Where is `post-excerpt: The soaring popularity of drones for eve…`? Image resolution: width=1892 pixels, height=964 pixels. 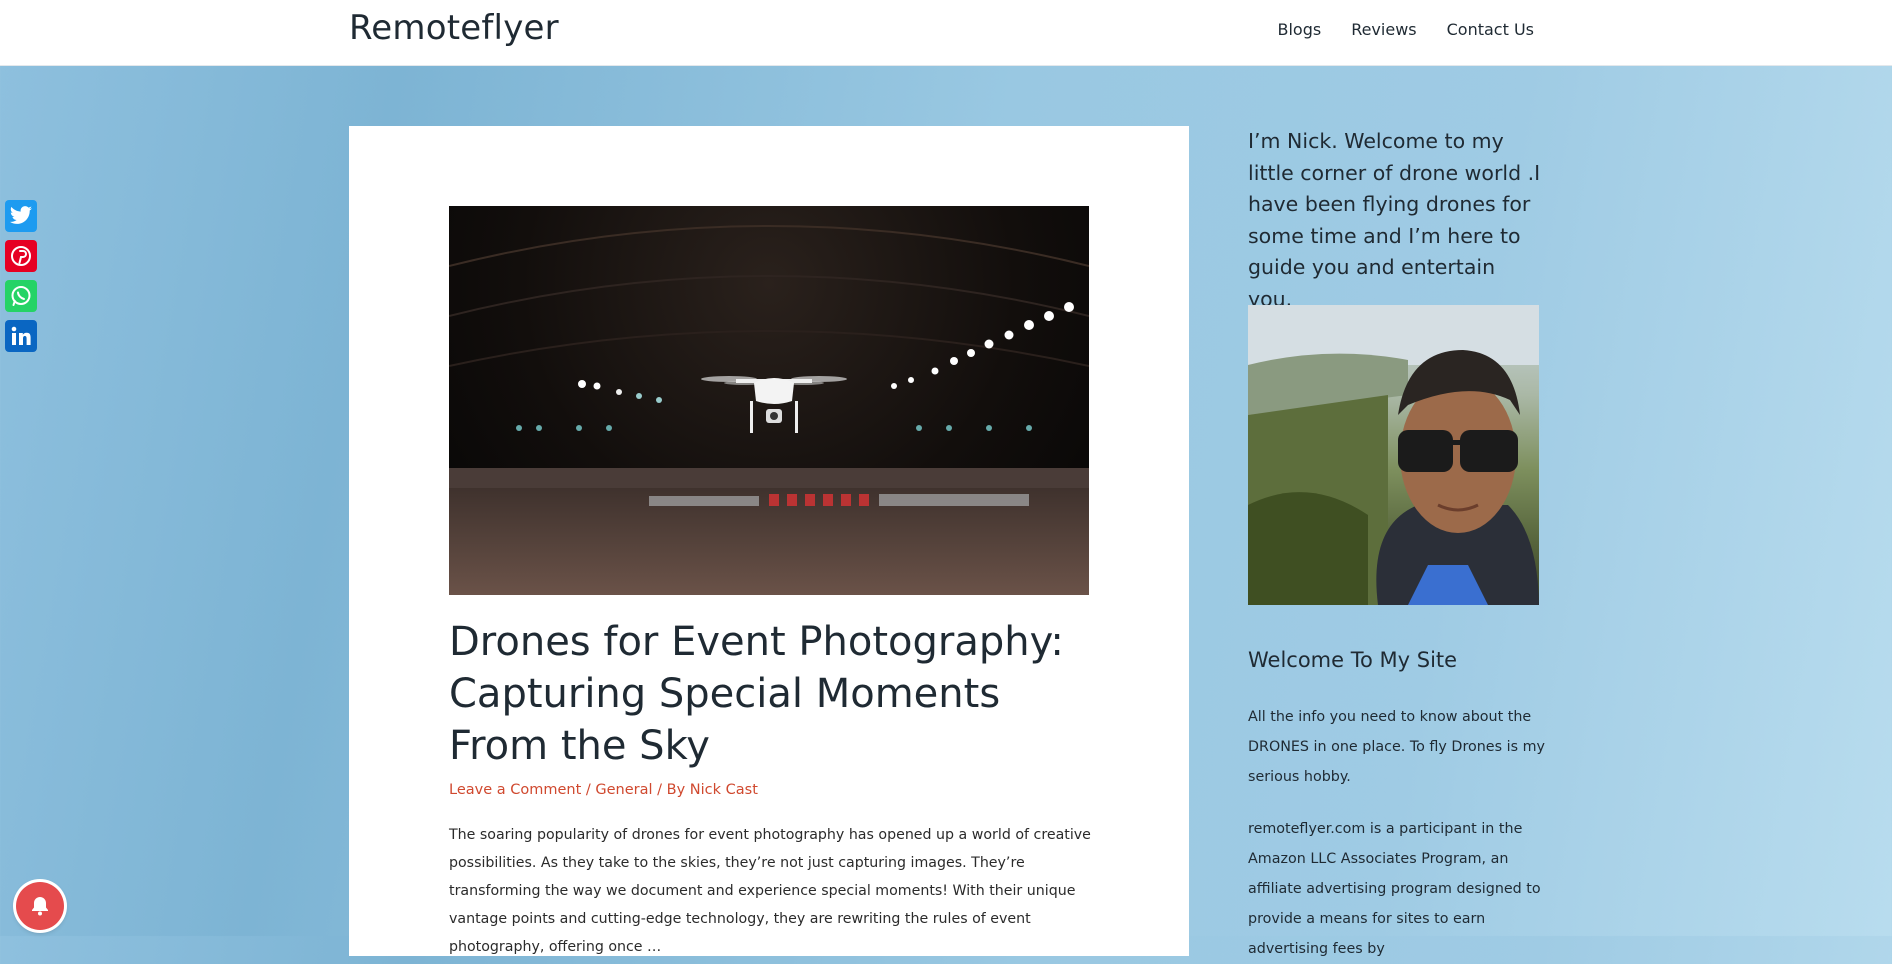
post-excerpt: The soaring popularity of drones for eve… is located at coordinates (770, 891).